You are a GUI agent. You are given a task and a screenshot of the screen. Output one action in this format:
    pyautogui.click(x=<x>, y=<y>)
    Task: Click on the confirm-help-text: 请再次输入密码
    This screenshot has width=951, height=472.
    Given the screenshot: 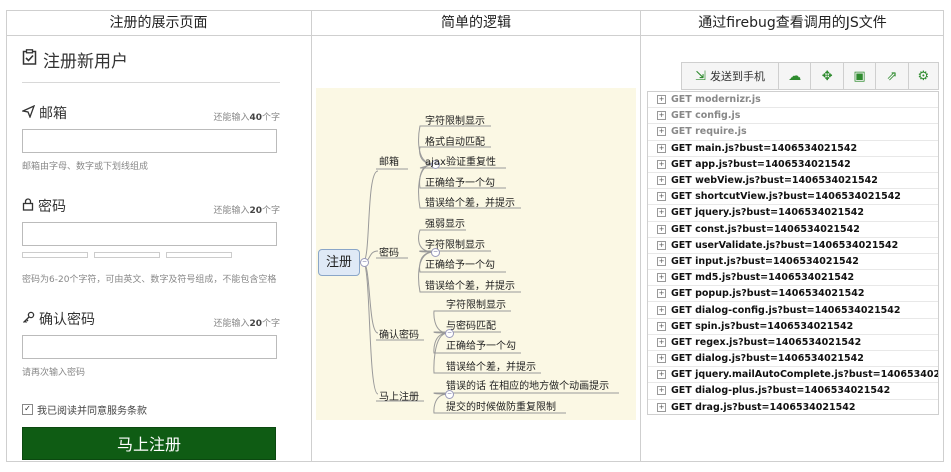 What is the action you would take?
    pyautogui.click(x=54, y=373)
    